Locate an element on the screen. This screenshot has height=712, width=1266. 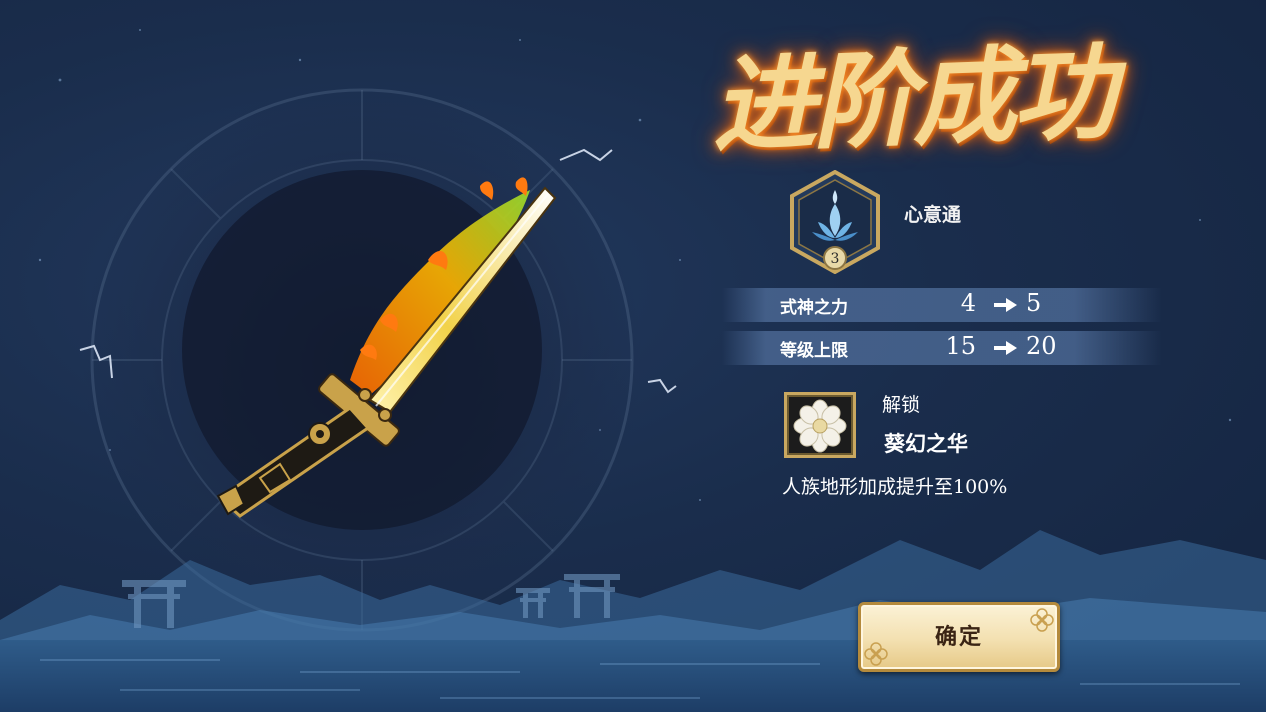
stat-label: 式神之力 is located at coordinates (814, 308).